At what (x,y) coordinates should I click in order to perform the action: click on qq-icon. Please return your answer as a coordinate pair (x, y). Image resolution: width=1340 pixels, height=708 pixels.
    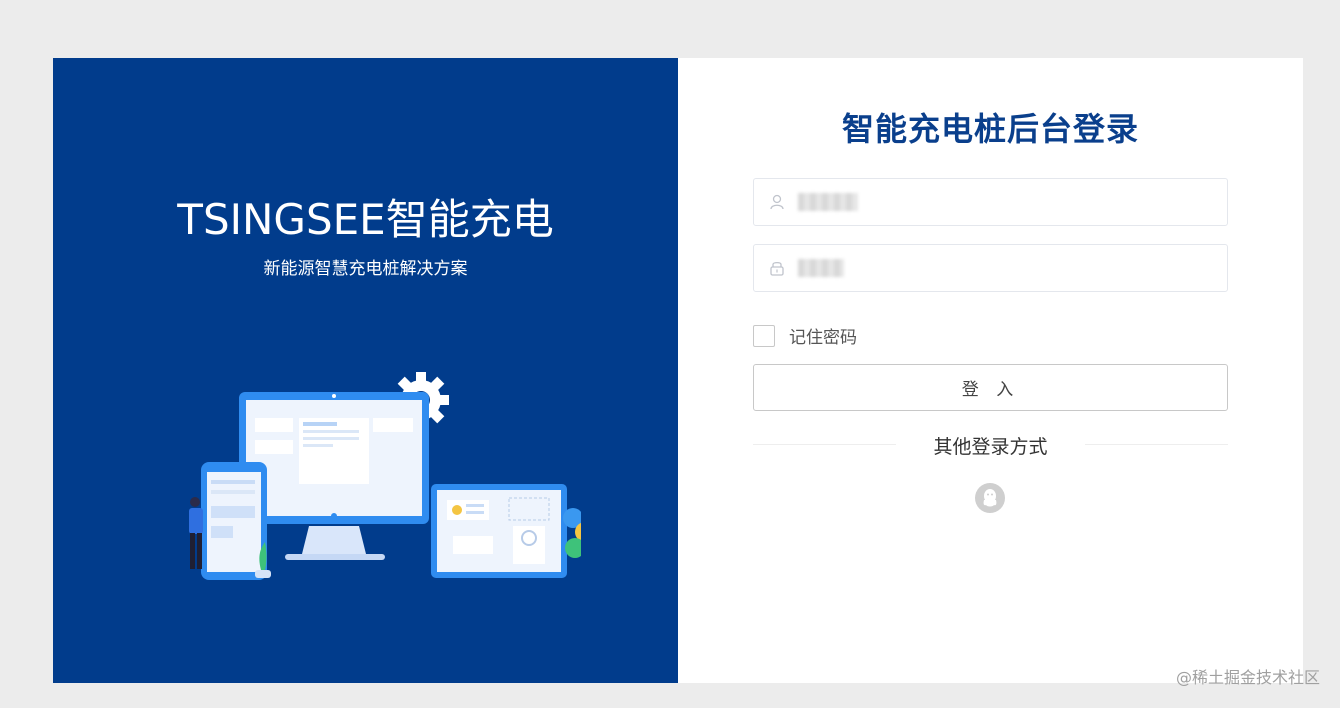
    Looking at the image, I should click on (990, 498).